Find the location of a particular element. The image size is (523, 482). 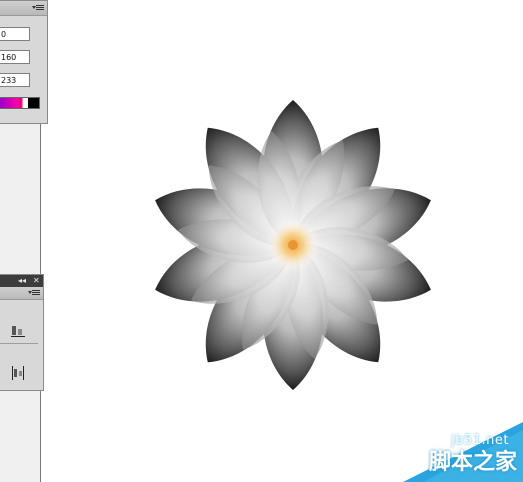

color-spectrum-bar is located at coordinates (20, 103).